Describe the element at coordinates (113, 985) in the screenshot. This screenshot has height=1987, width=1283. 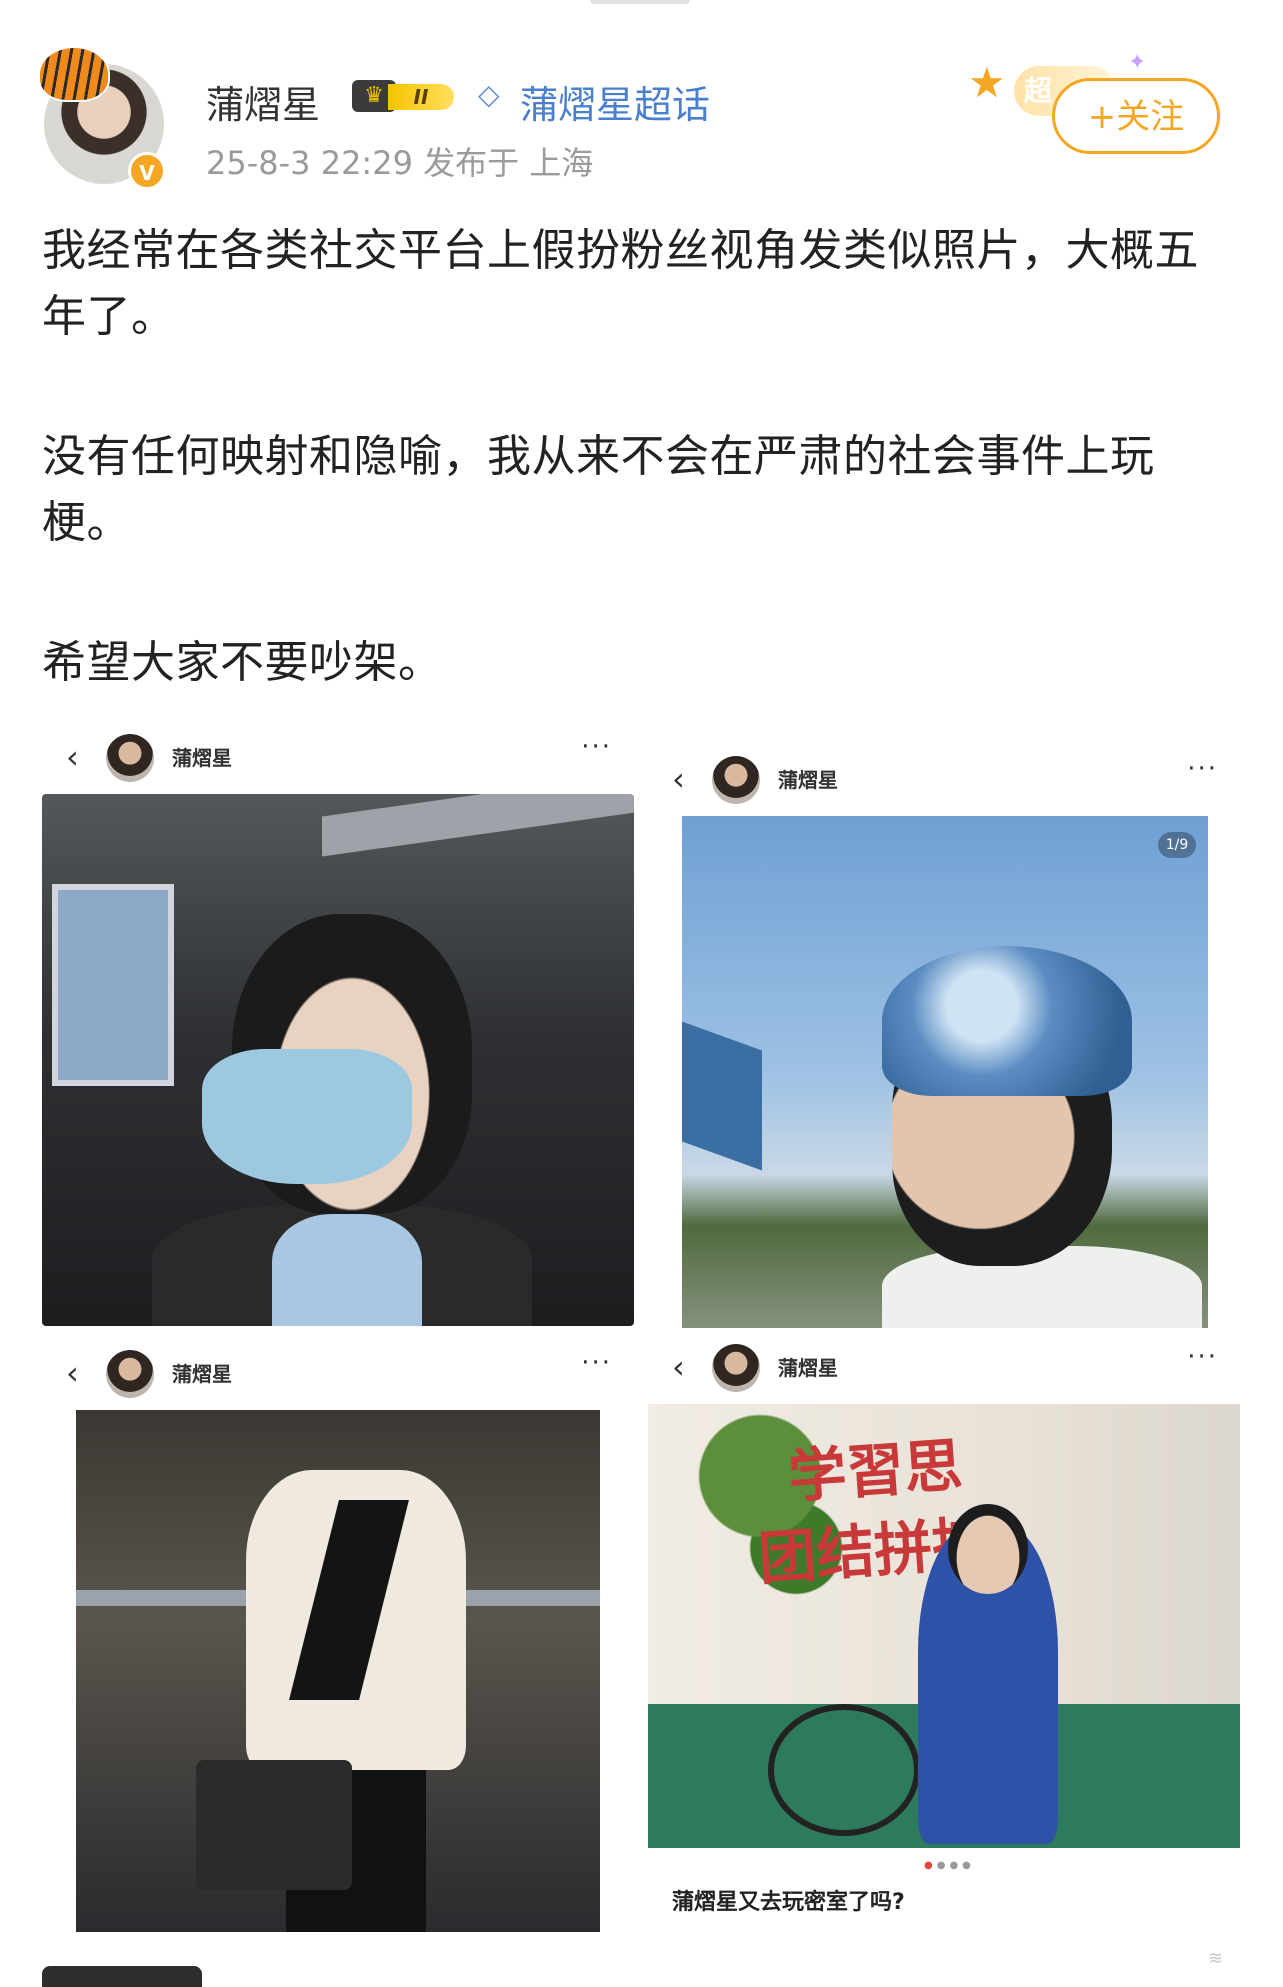
I see `train-window` at that location.